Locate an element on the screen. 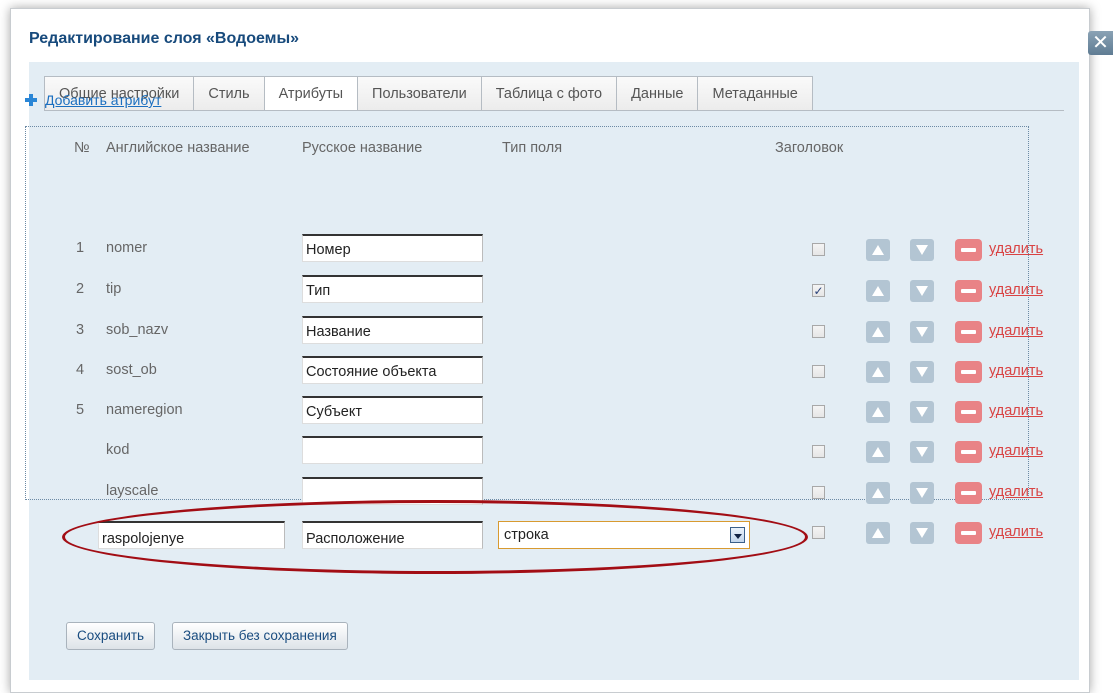 This screenshot has width=1113, height=693. row-number: 4 is located at coordinates (80, 370).